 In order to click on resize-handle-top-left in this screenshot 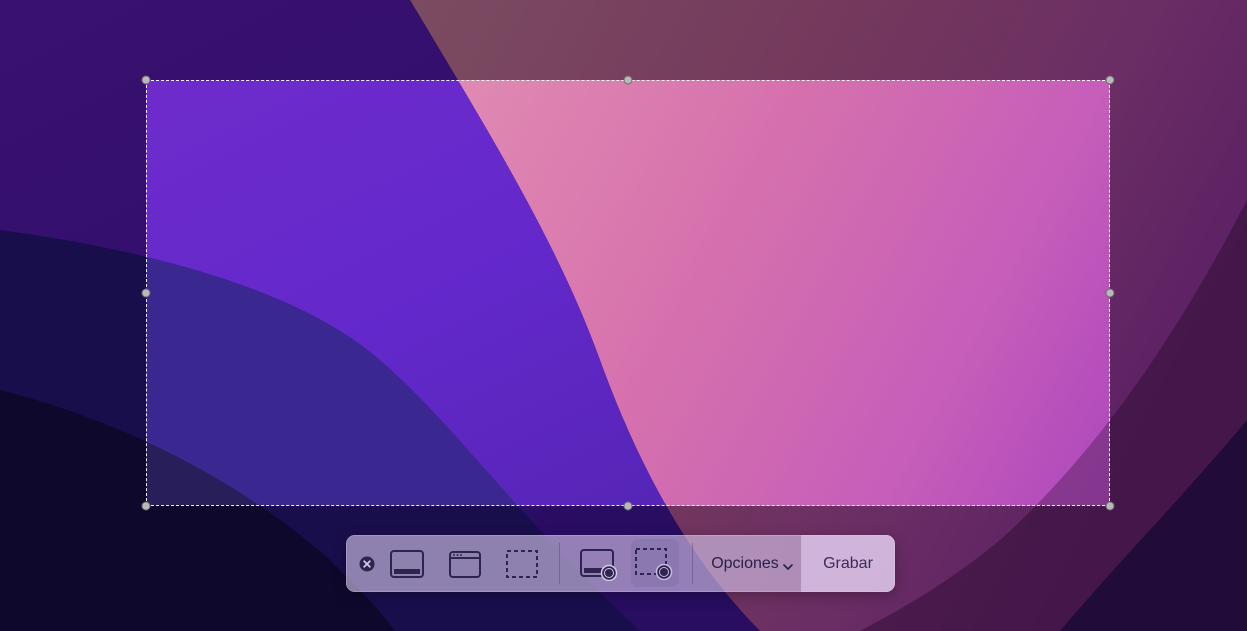, I will do `click(146, 80)`.